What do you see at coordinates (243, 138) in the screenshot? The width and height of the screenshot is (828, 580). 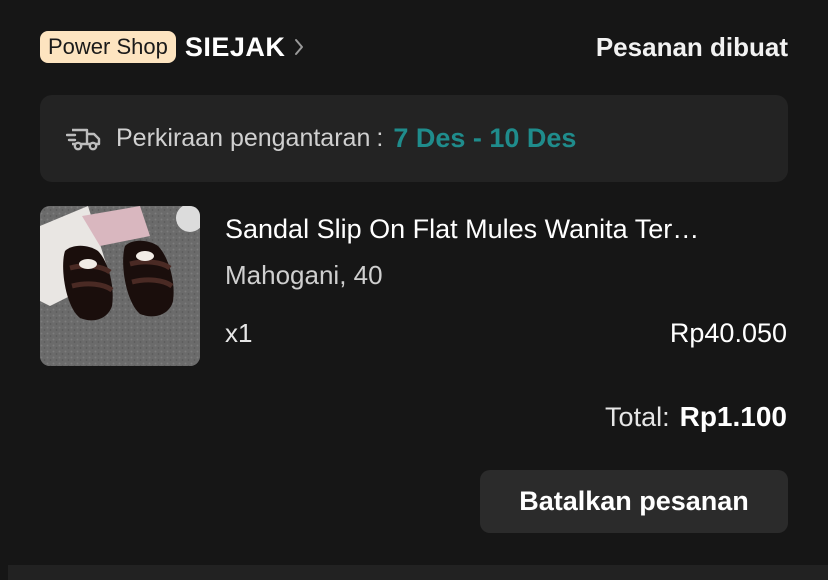 I see `delivery-label: Perkiraan pengantaran` at bounding box center [243, 138].